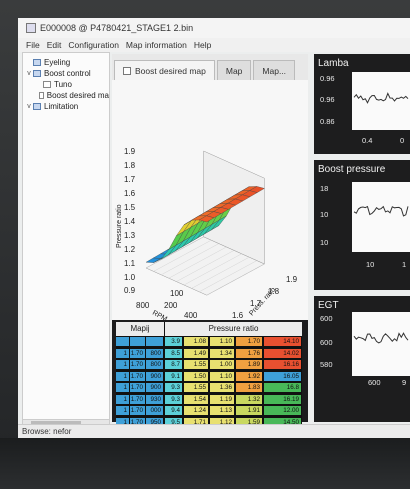 This screenshot has height=489, width=410. I want to click on sidebar-item-limitation: v Limitation, so click(66, 106).